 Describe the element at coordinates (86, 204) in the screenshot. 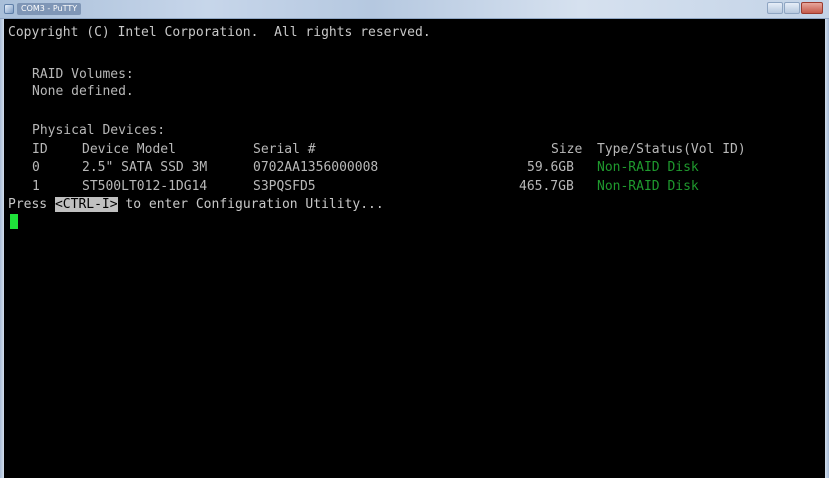

I see `ctrl-i-key-hint: <CTRL-I>` at that location.